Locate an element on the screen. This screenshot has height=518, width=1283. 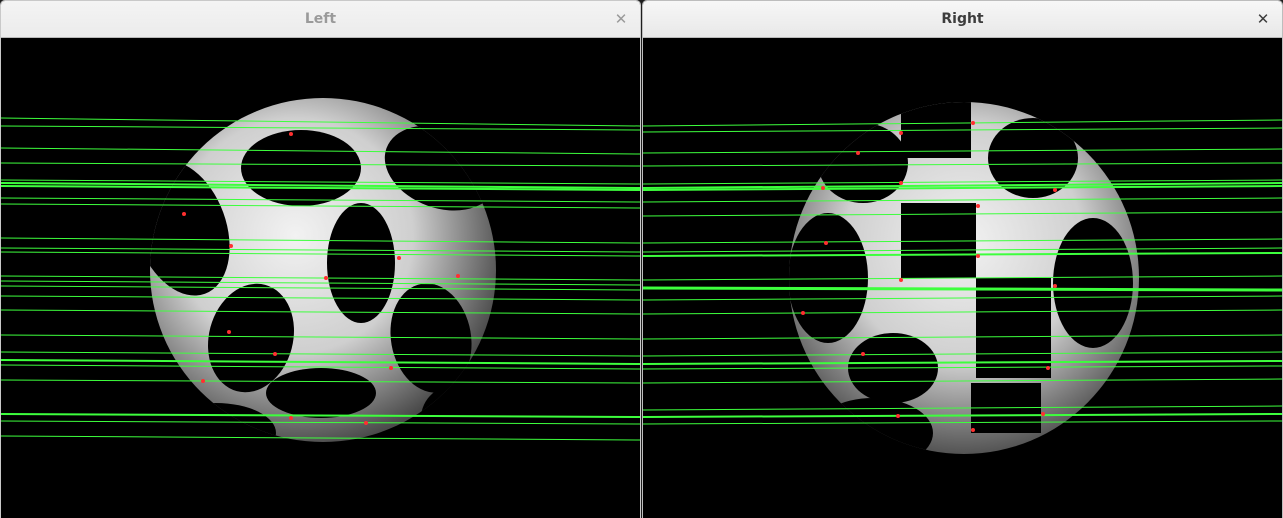
left-window-title: Left is located at coordinates (320, 19).